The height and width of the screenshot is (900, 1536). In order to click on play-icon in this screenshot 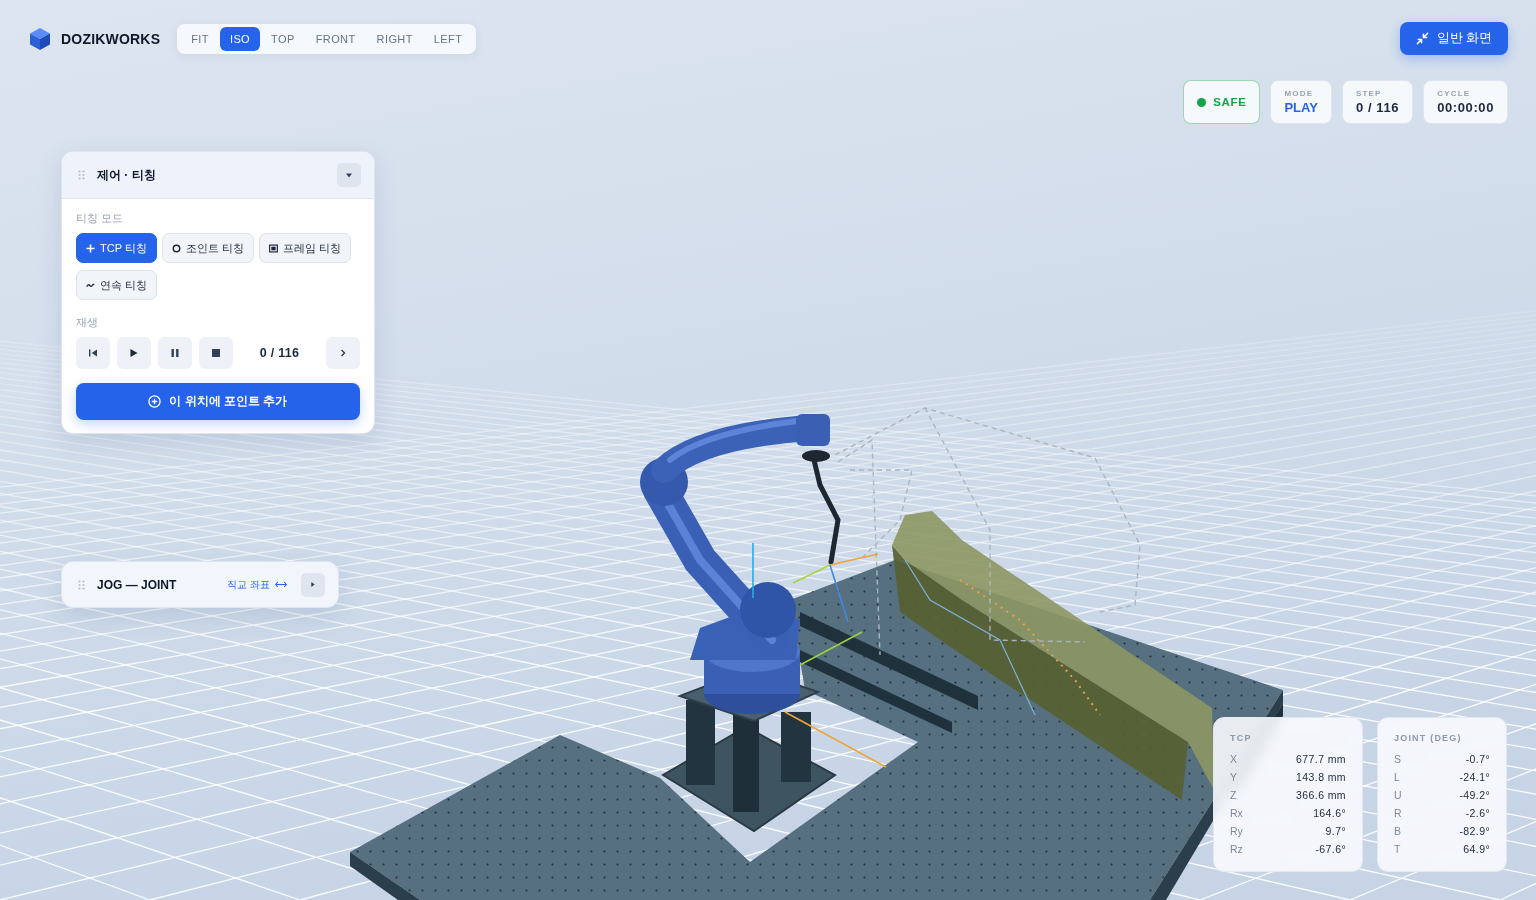, I will do `click(134, 353)`.